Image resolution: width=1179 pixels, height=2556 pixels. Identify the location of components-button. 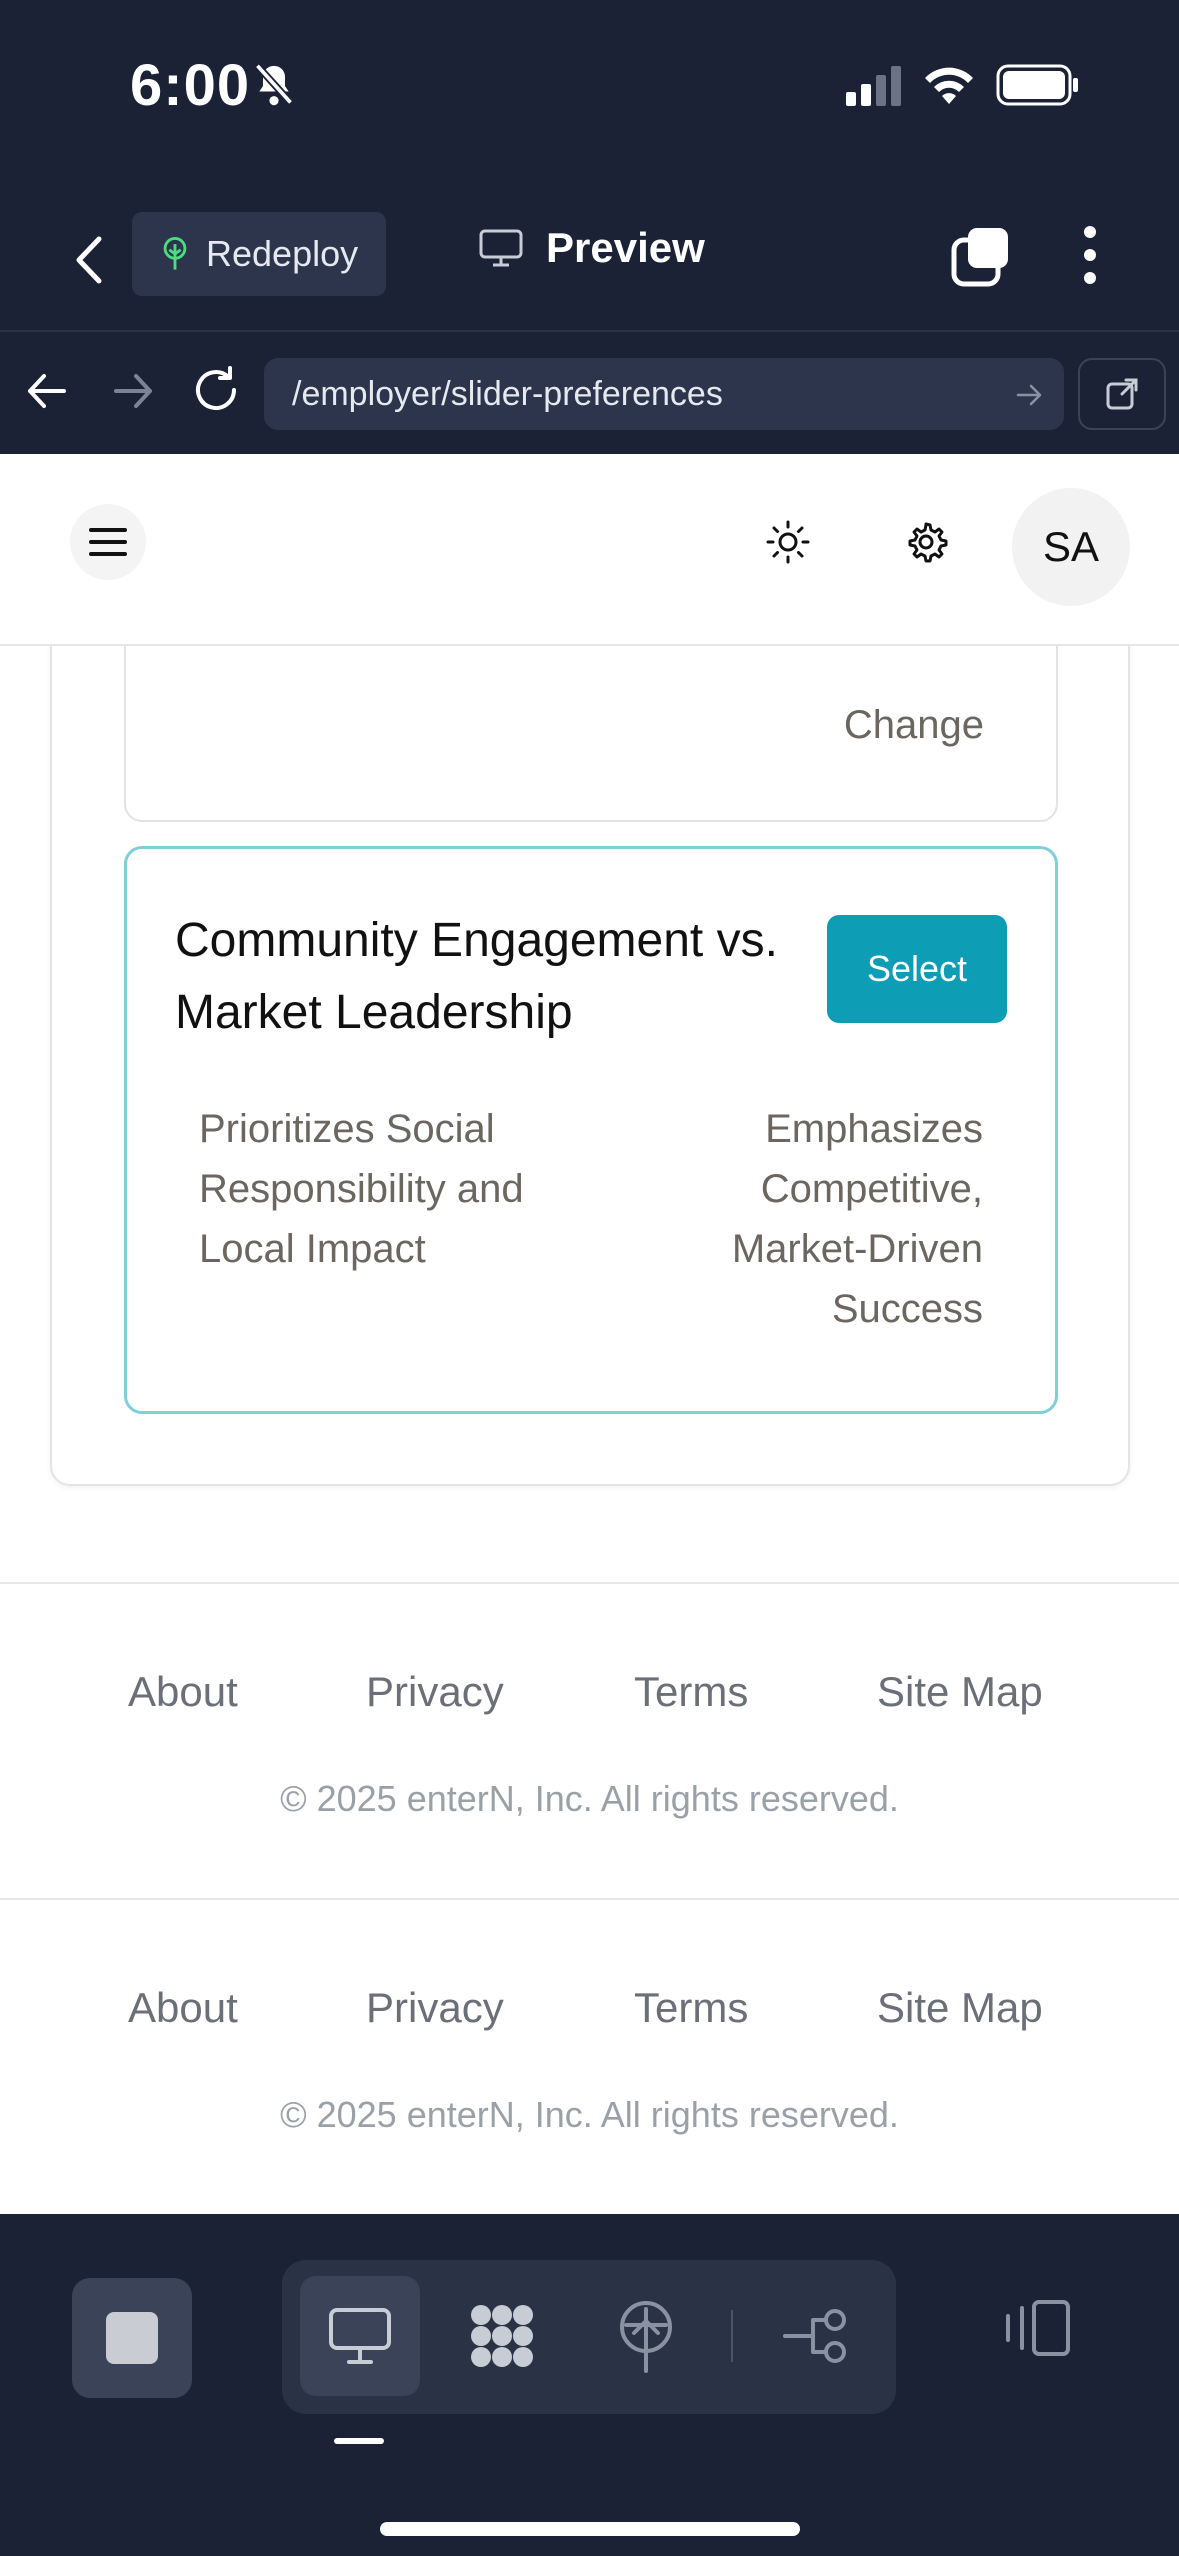
(502, 2336).